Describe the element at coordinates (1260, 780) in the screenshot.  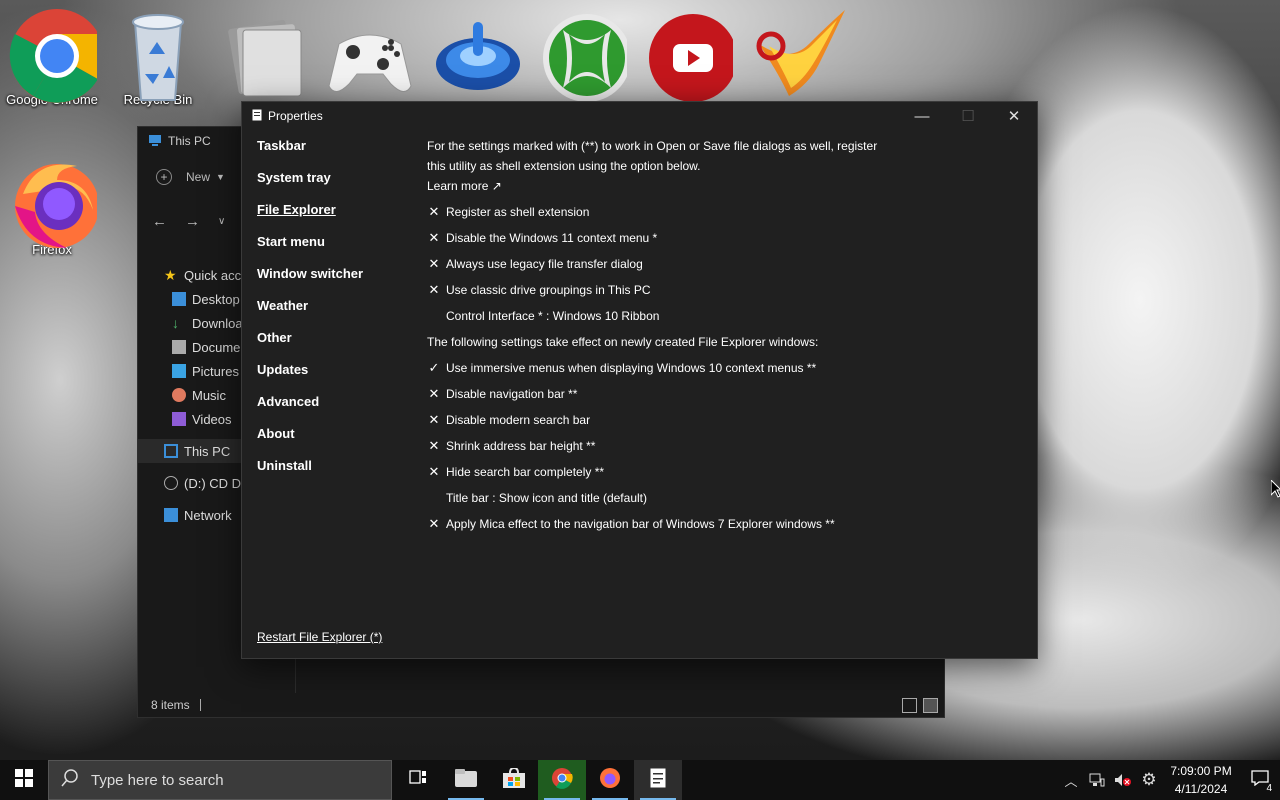
I see `action-center-button: 4` at that location.